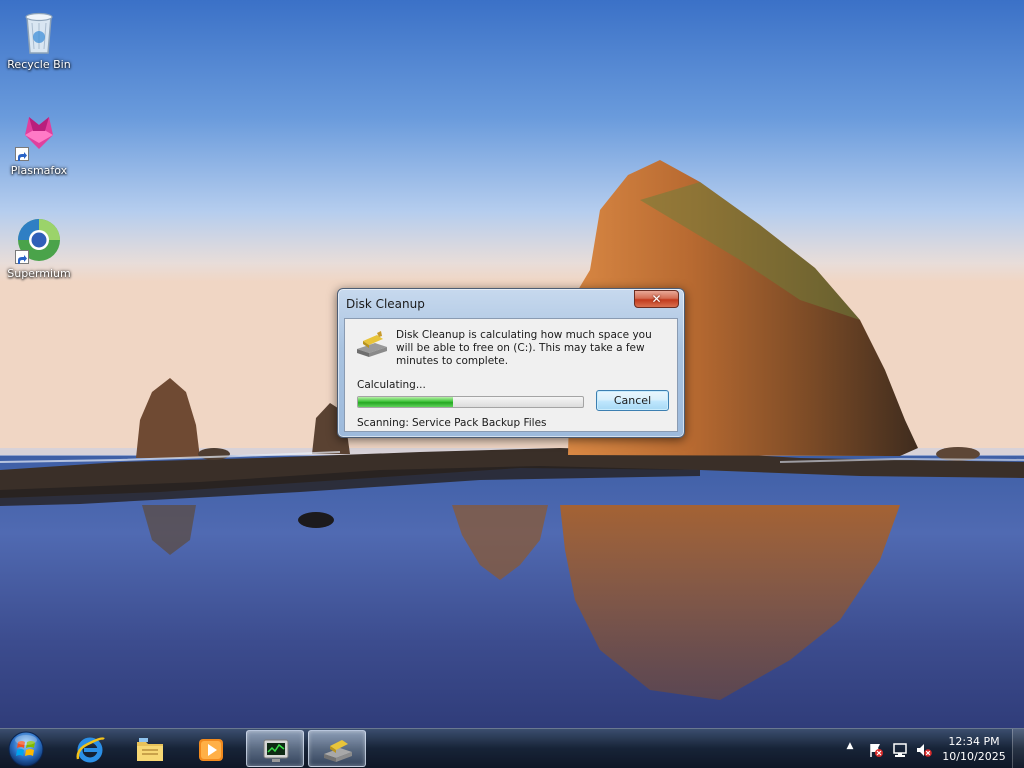 This screenshot has height=768, width=1024. Describe the element at coordinates (39, 137) in the screenshot. I see `plasmafox-icon` at that location.